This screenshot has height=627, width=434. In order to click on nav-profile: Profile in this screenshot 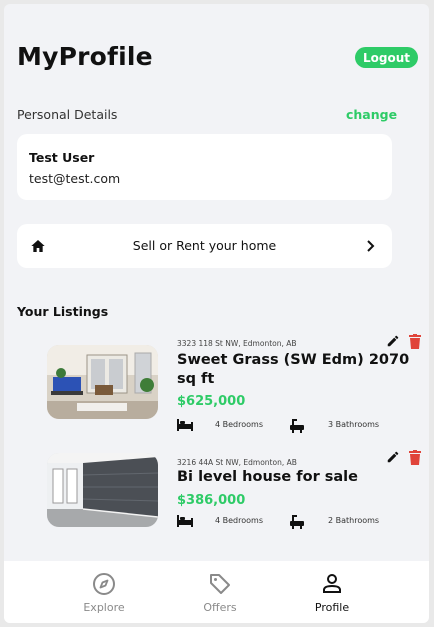, I will do `click(332, 592)`.